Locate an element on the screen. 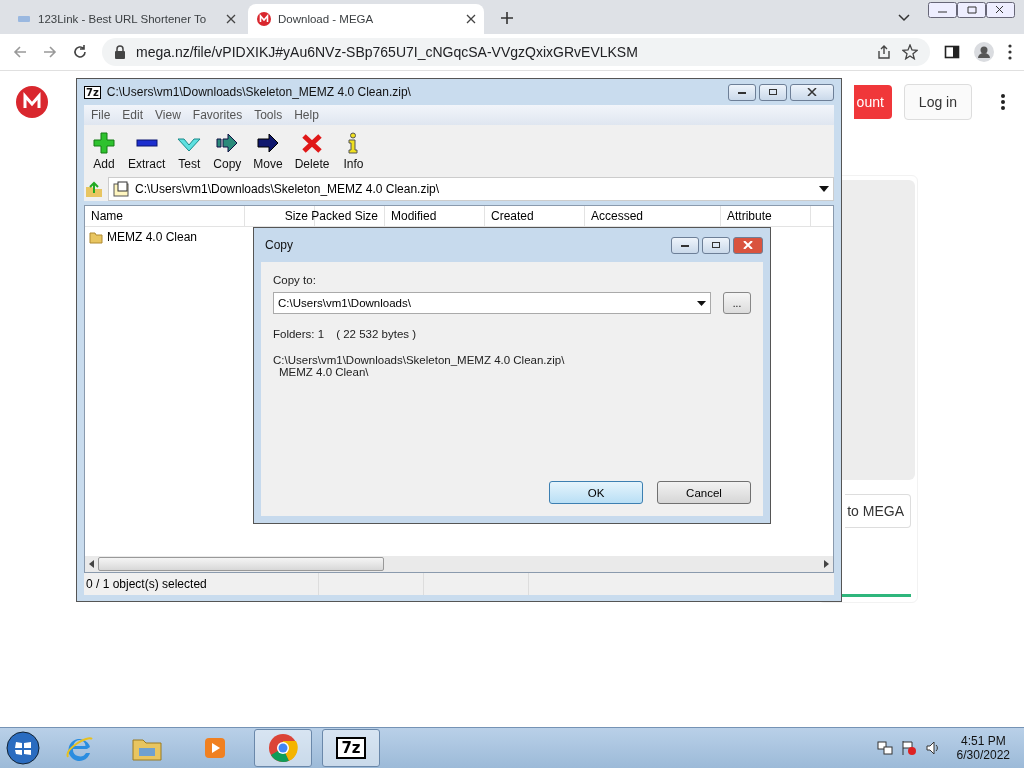 This screenshot has height=768, width=1024. size-text: ( 22 532 bytes ) is located at coordinates (376, 334).